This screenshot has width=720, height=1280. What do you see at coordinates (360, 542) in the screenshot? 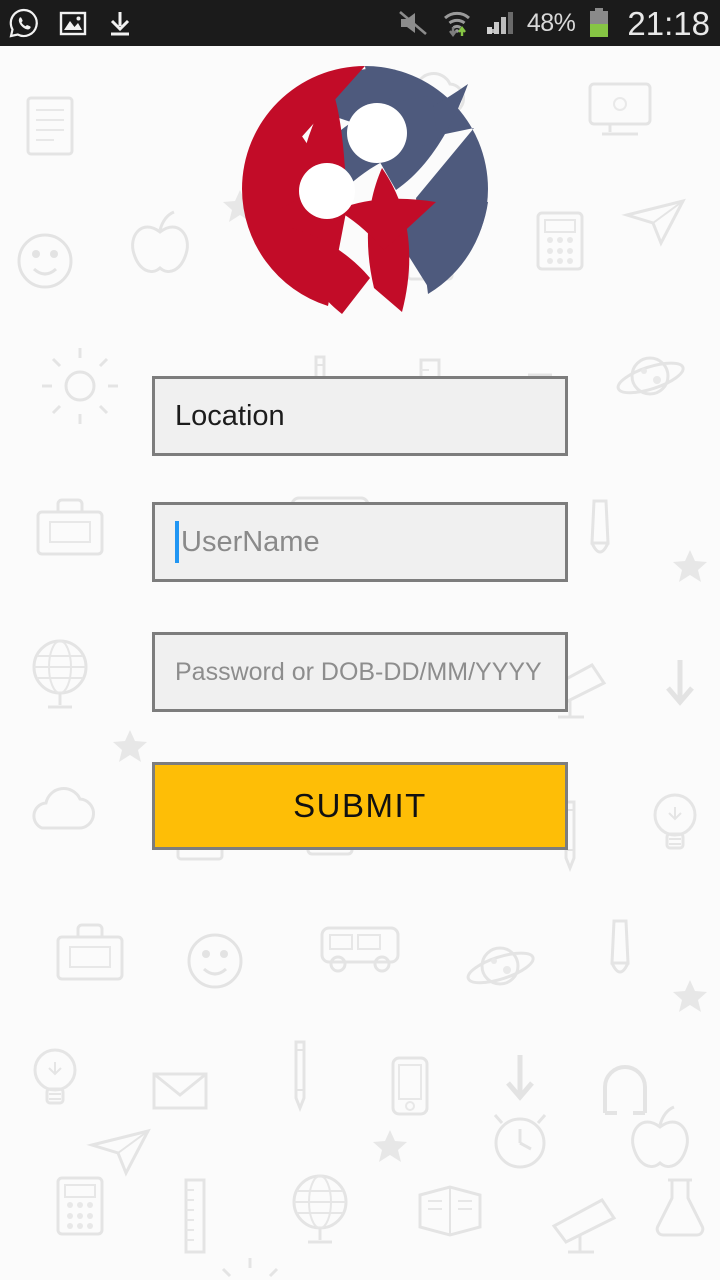
I see `username-field: UserName` at bounding box center [360, 542].